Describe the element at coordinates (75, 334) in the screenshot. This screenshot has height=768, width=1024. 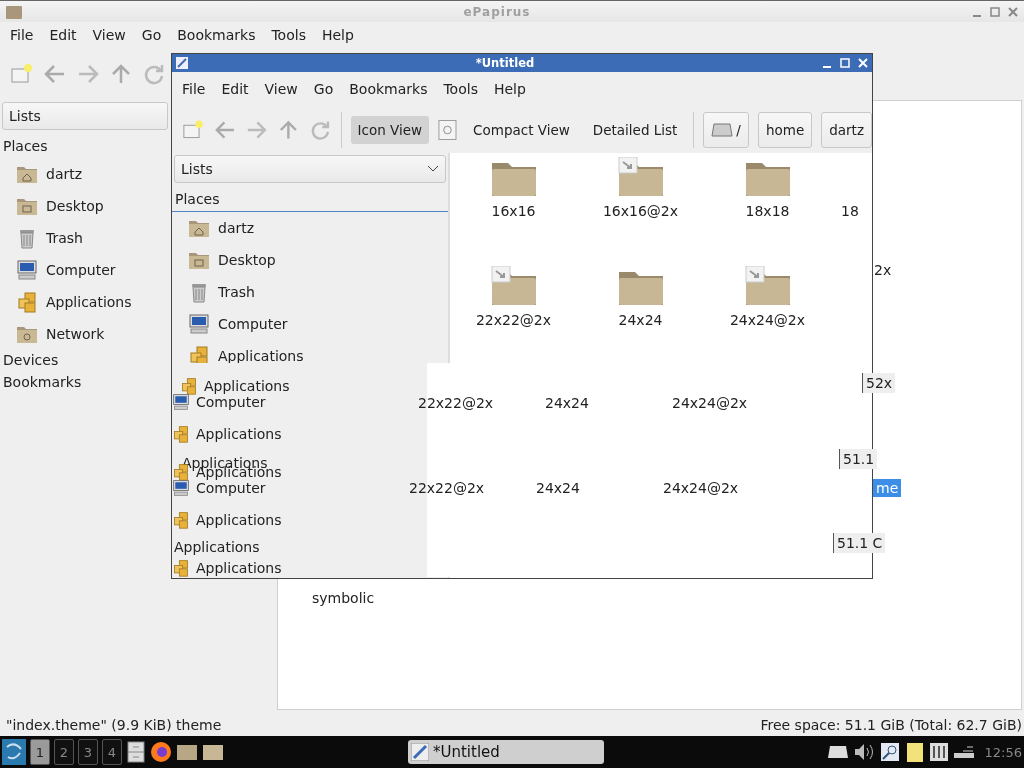
I see `place-item: Network` at that location.